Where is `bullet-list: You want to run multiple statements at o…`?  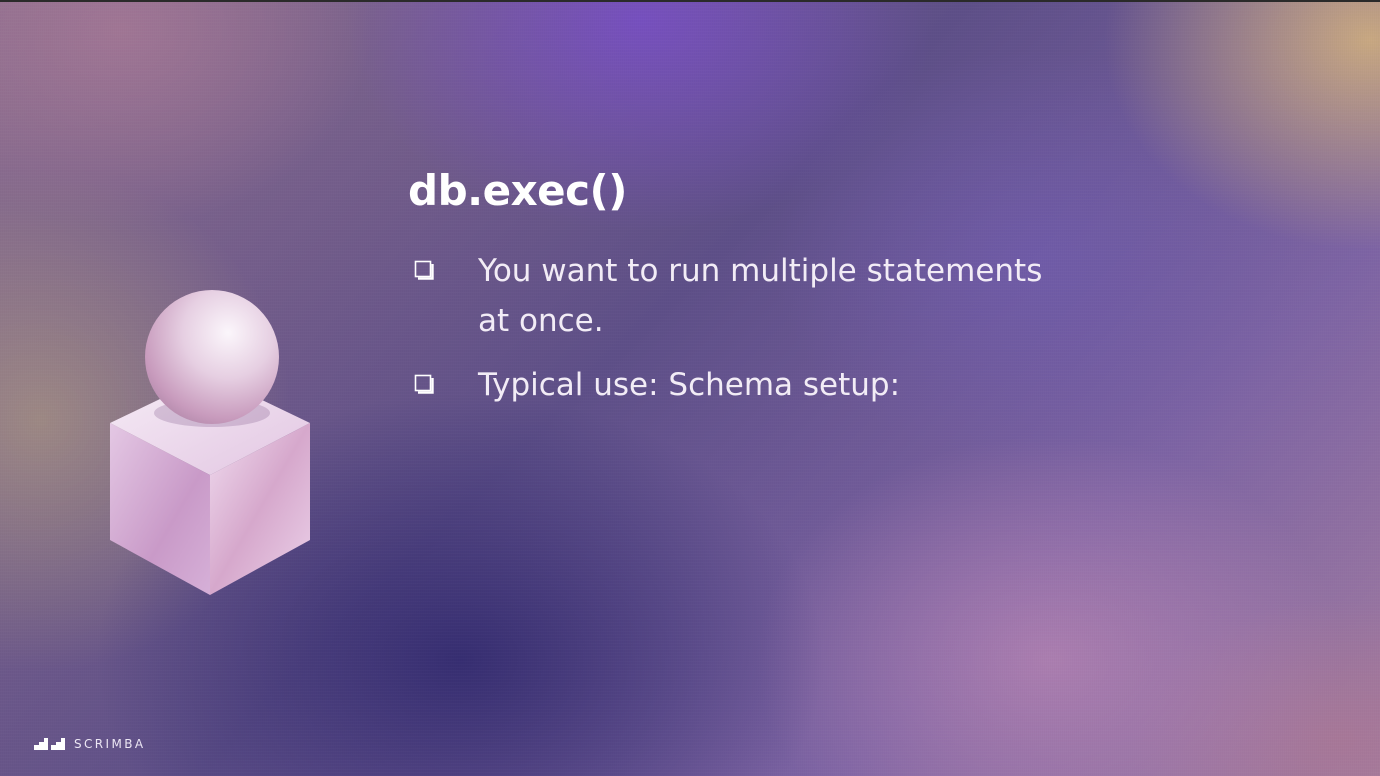
bullet-list: You want to run multiple statements at o… is located at coordinates (734, 335).